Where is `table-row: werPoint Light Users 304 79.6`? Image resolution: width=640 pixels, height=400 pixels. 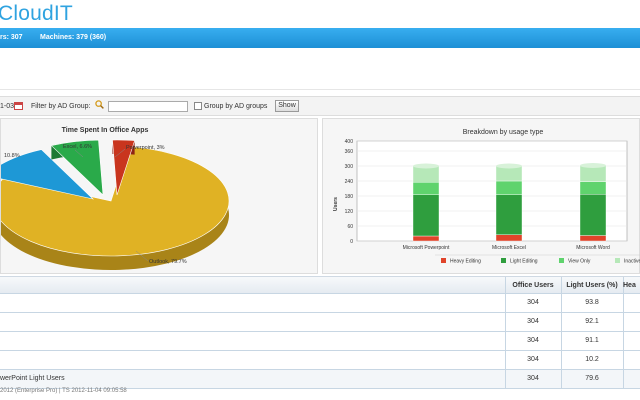
table-row: werPoint Light Users 304 79.6 is located at coordinates (320, 379).